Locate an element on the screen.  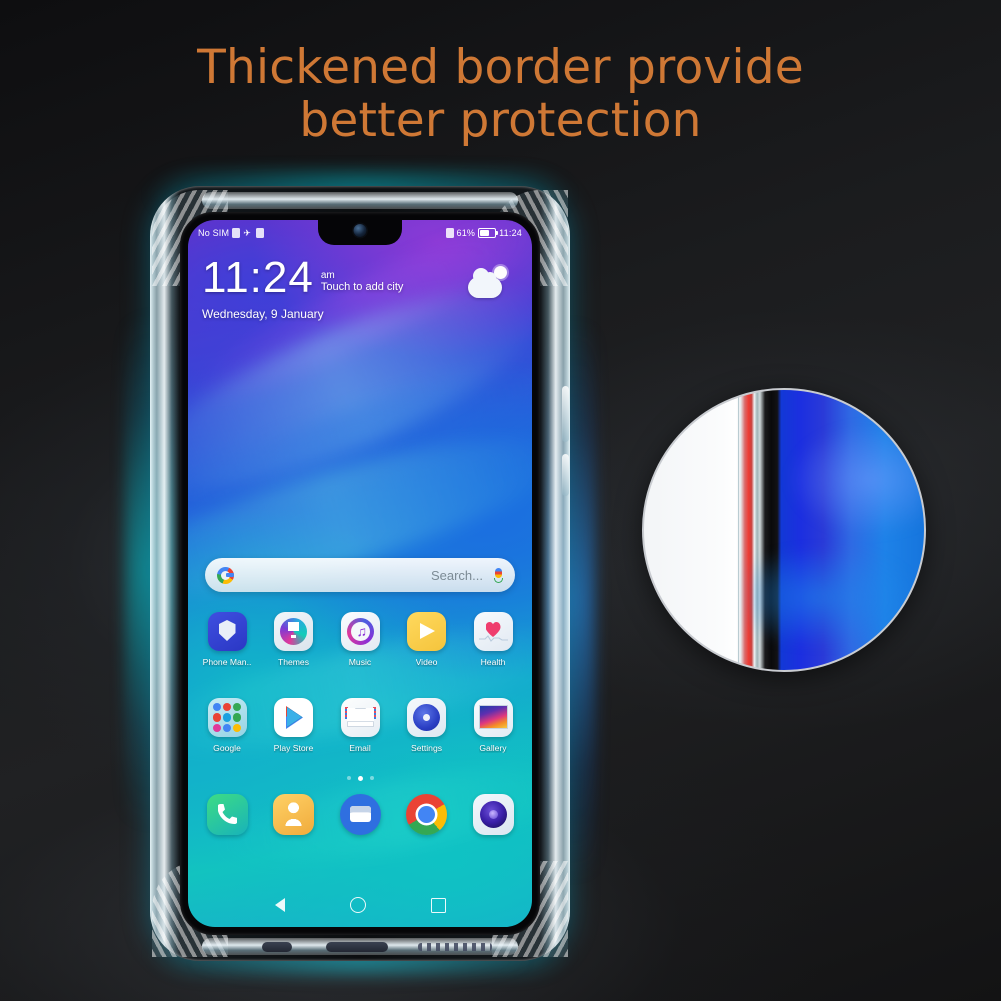
themes-icon is located at coordinates (293, 631).